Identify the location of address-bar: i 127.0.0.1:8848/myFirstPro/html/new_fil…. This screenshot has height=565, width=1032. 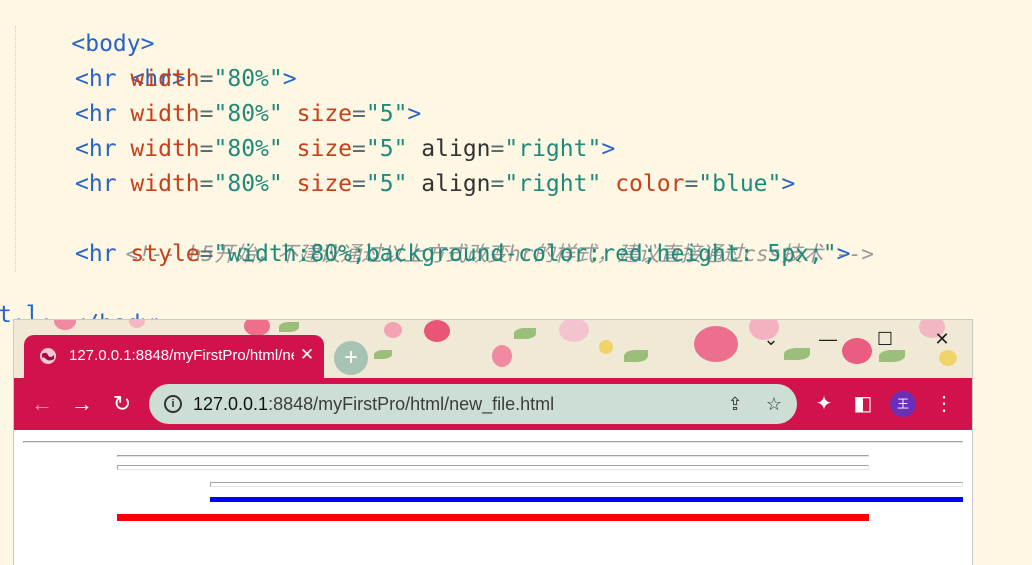
(473, 404).